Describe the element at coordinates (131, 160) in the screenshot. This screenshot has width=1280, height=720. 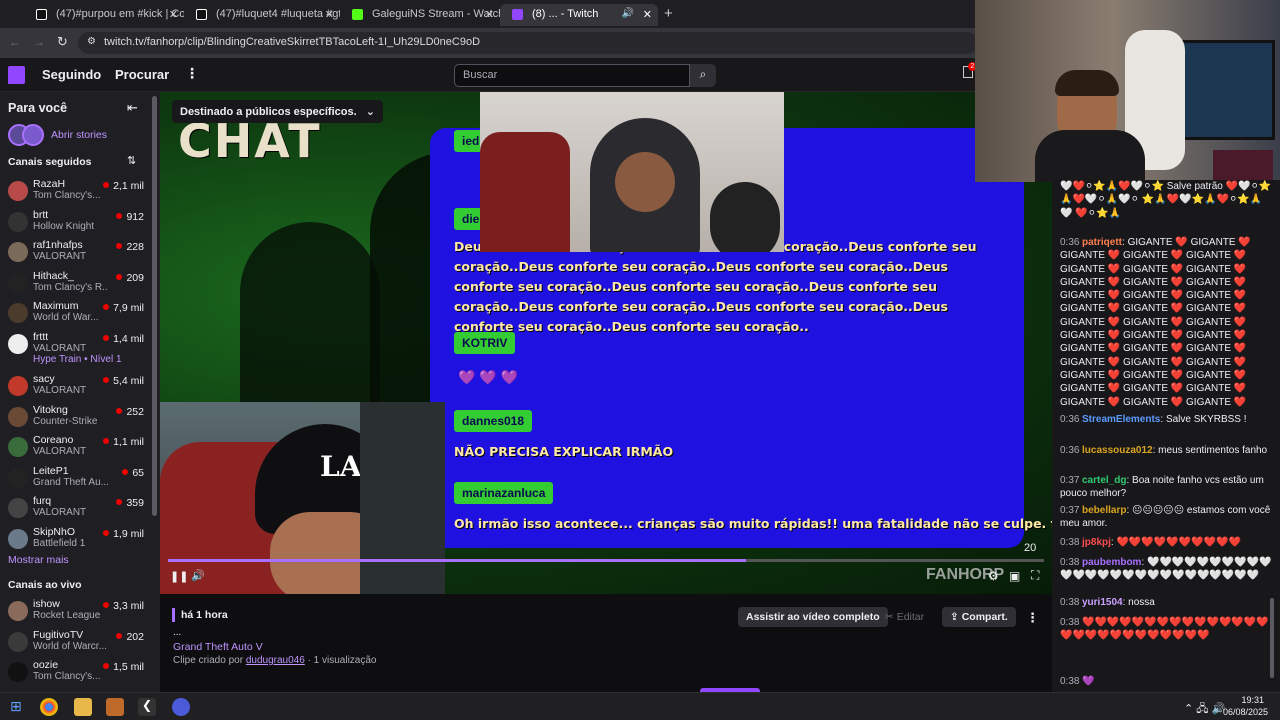
I see `sort-icon: ⇅` at that location.